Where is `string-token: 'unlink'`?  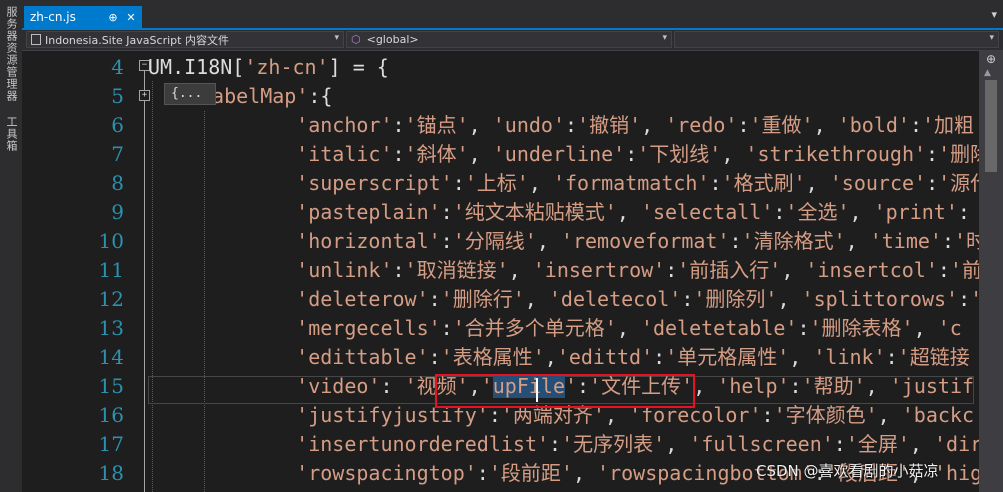
string-token: 'unlink' is located at coordinates (344, 270).